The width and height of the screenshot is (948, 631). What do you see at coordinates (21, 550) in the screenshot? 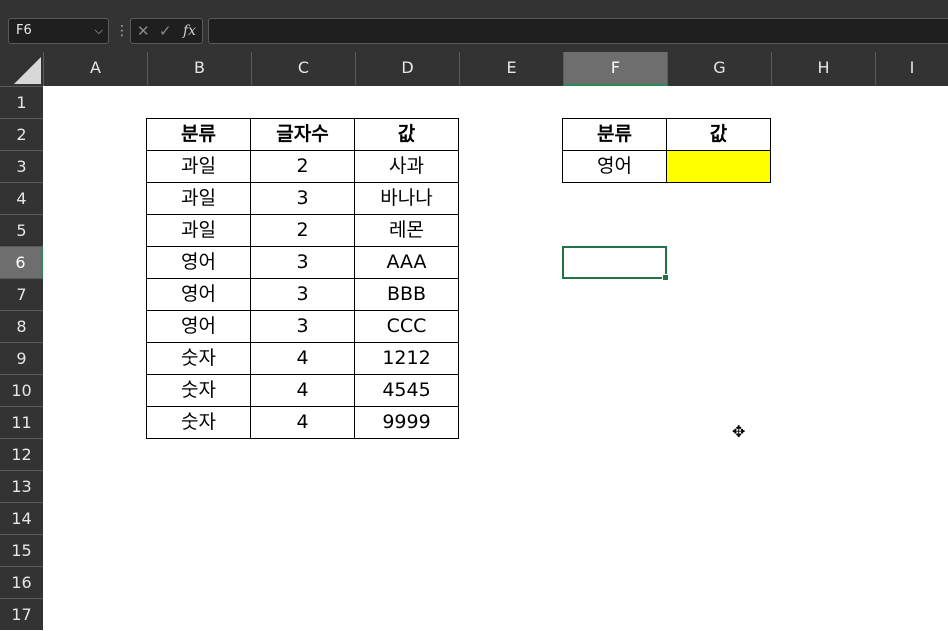
I see `row-header-15: 15` at bounding box center [21, 550].